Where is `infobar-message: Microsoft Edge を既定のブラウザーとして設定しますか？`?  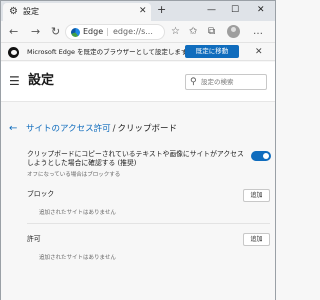 infobar-message: Microsoft Edge を既定のブラウザーとして設定しますか？ is located at coordinates (114, 52).